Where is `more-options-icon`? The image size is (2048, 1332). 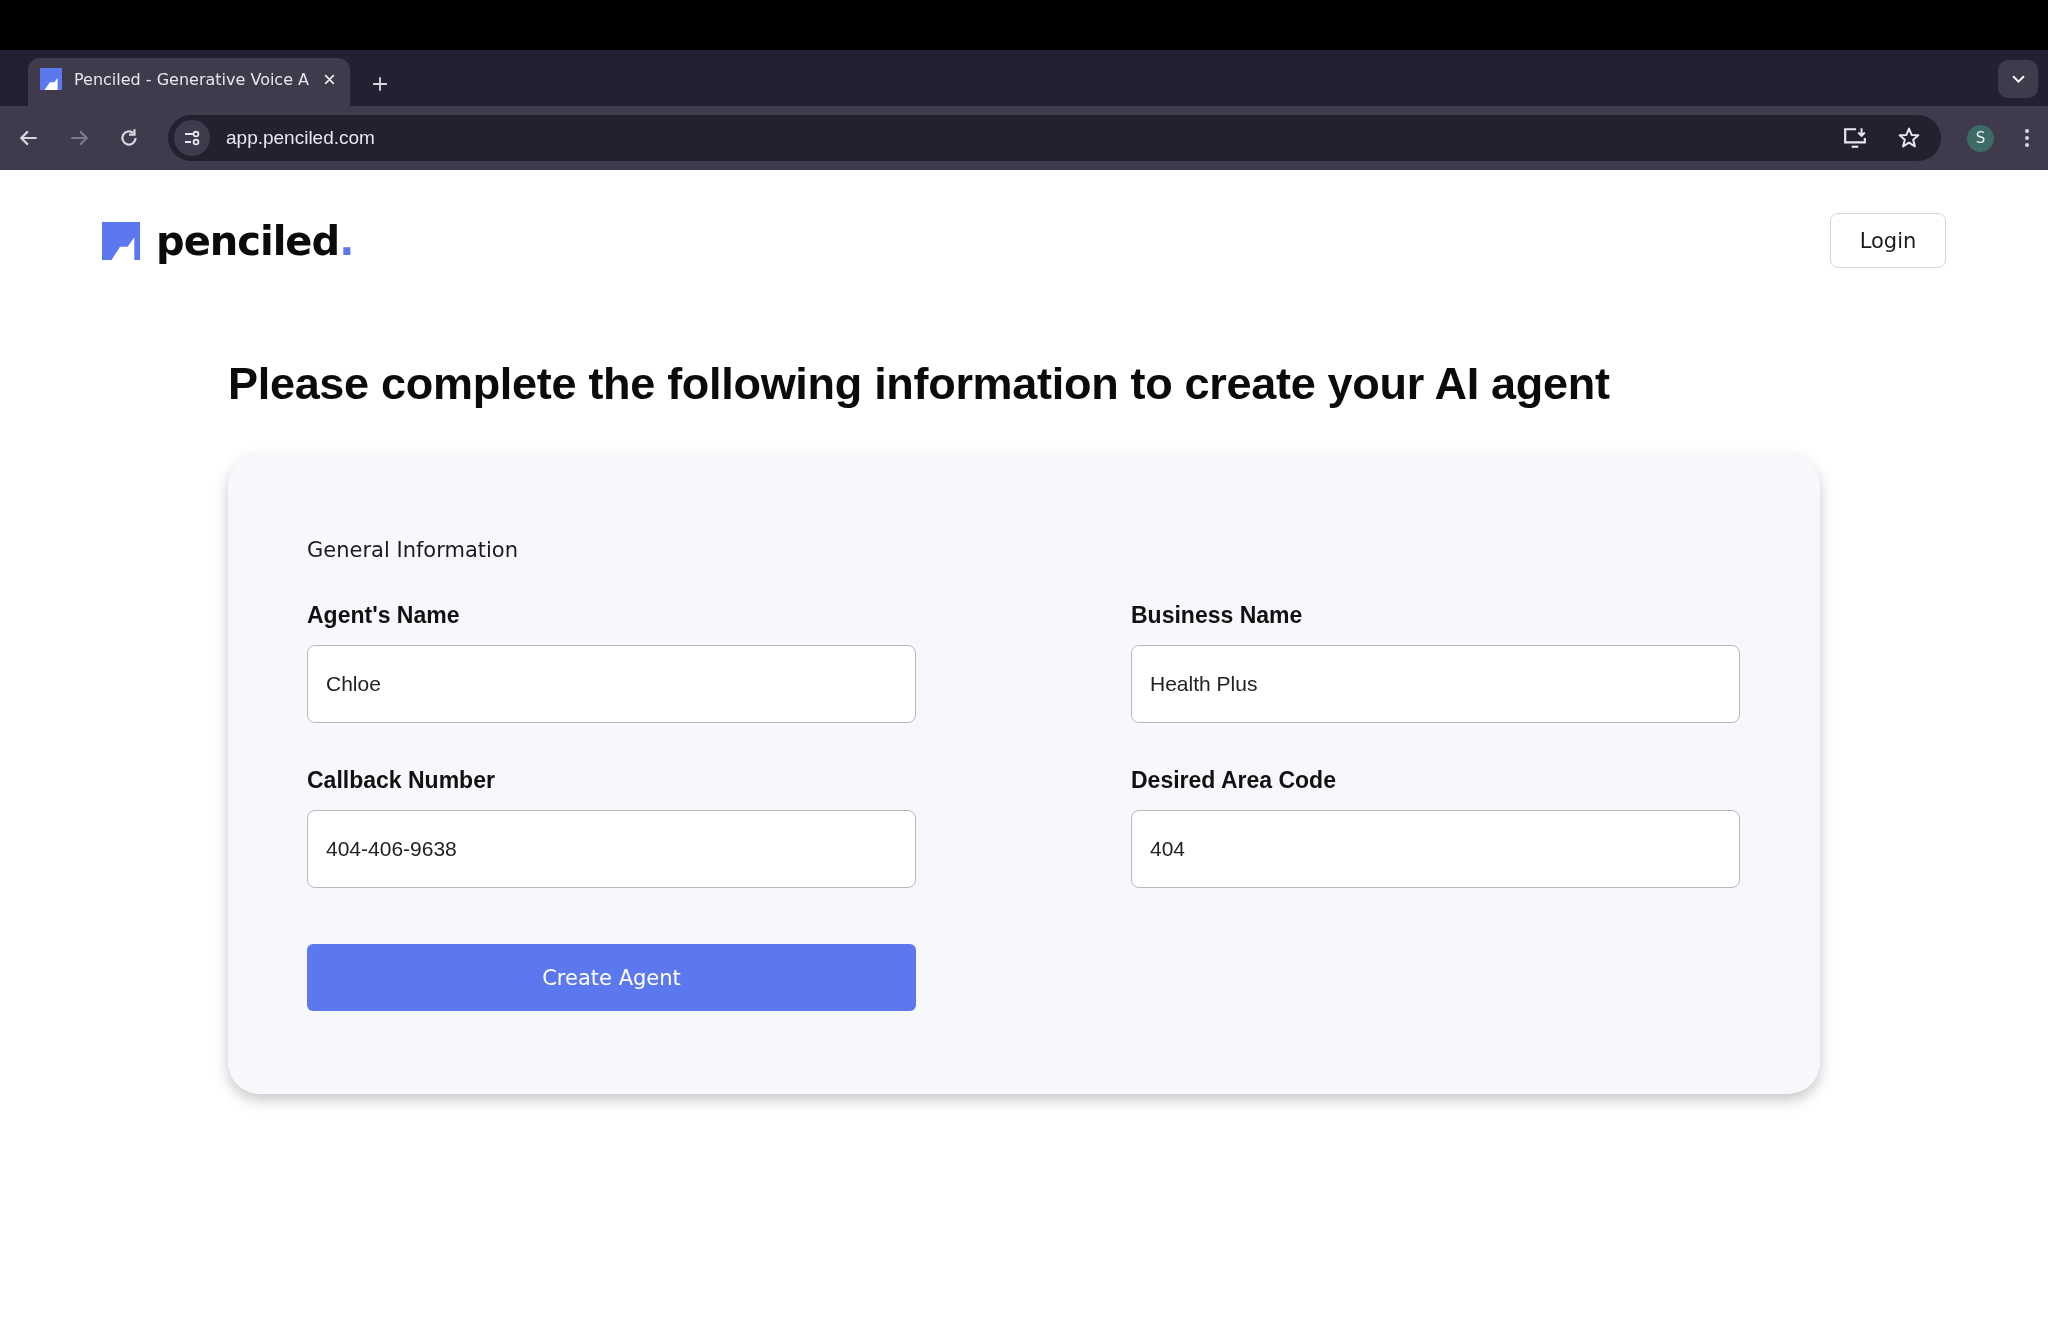
more-options-icon is located at coordinates (2027, 138).